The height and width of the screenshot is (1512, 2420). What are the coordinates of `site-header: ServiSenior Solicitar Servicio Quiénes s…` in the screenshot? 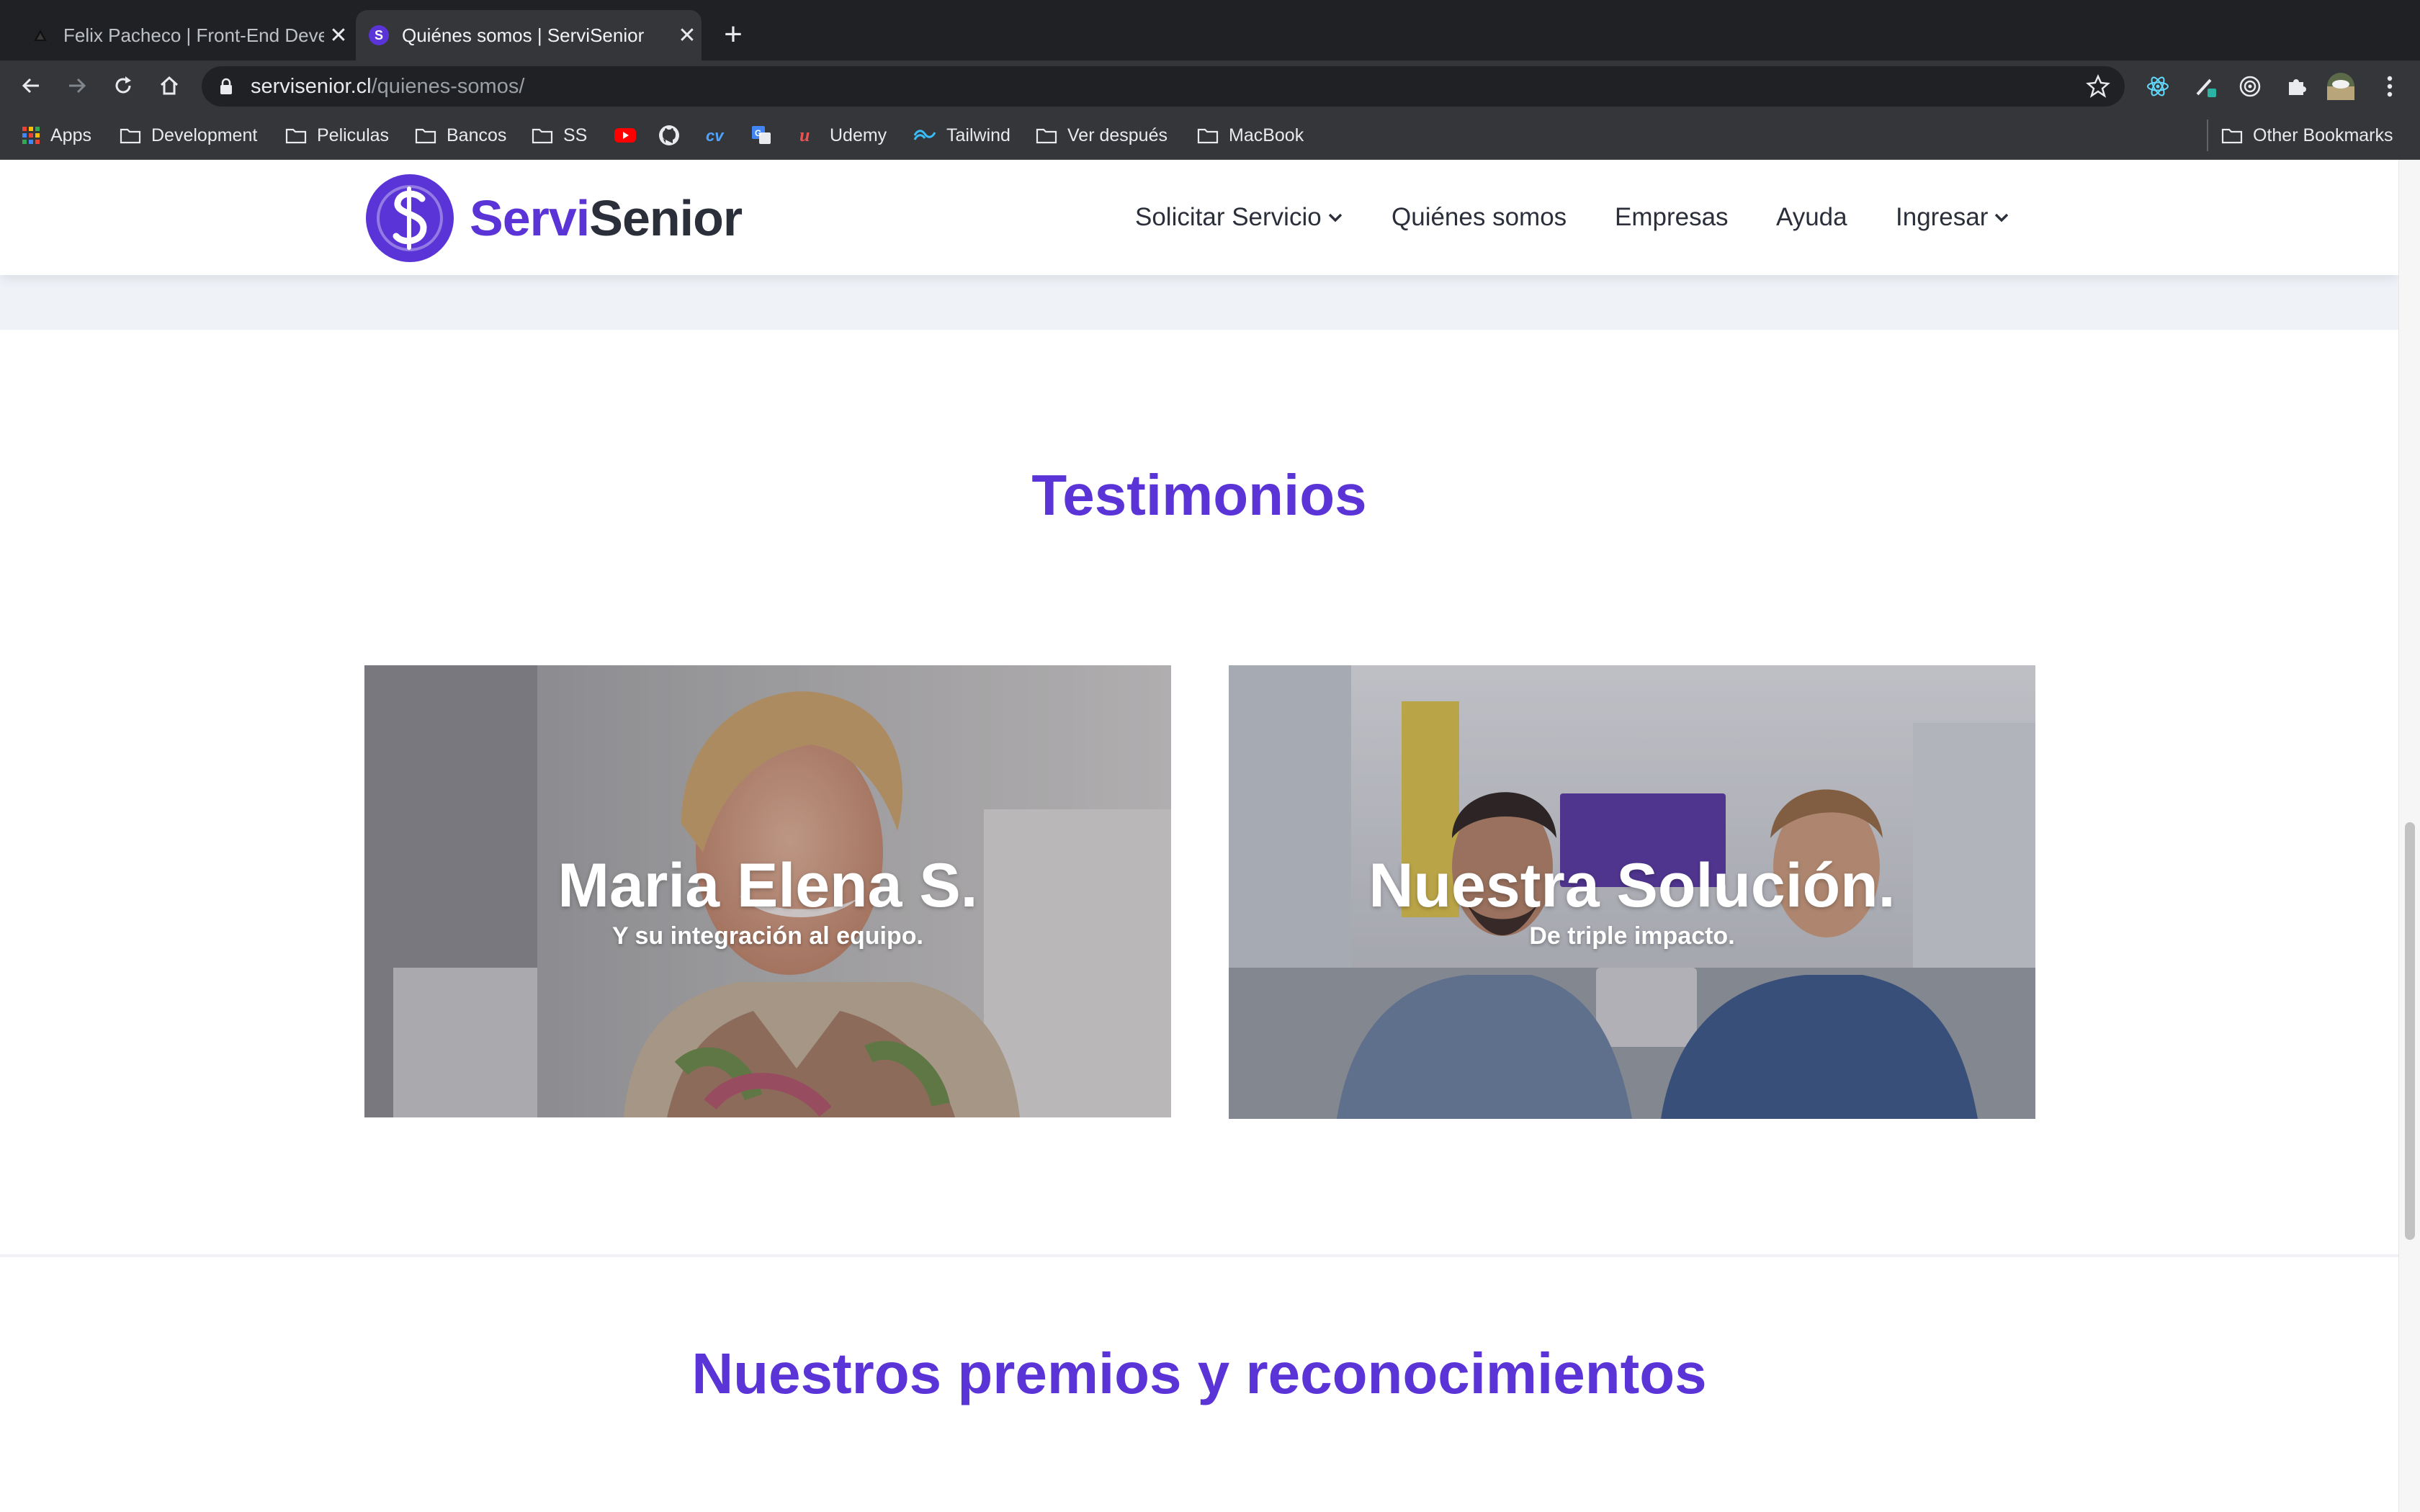 It's located at (1199, 217).